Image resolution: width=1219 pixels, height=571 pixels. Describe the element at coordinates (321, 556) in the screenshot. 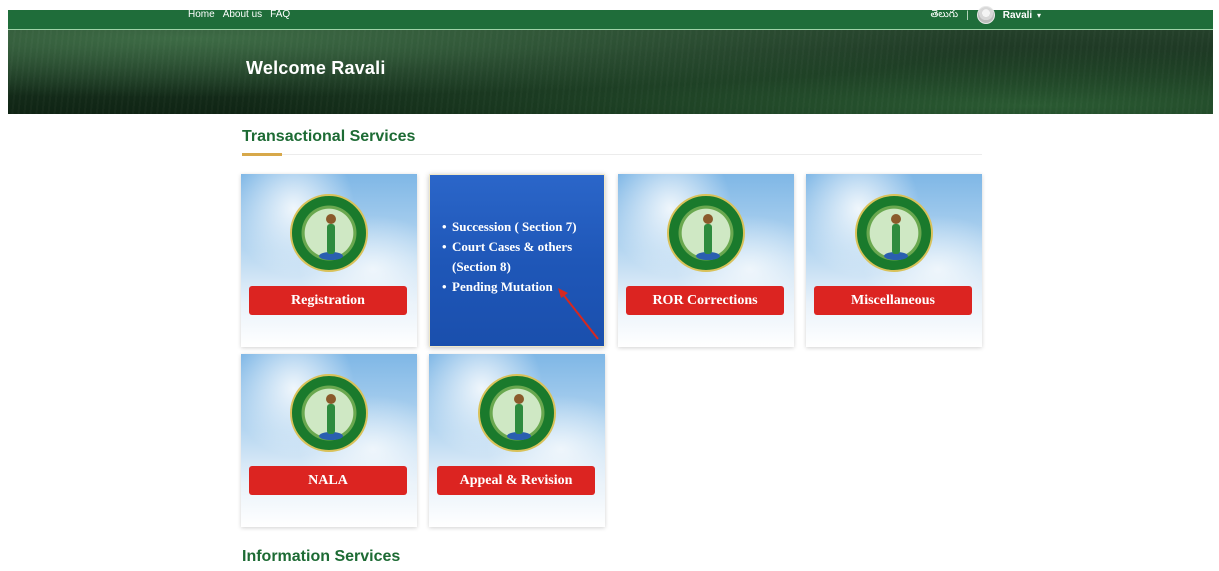

I see `section-title-information: Information Services` at that location.